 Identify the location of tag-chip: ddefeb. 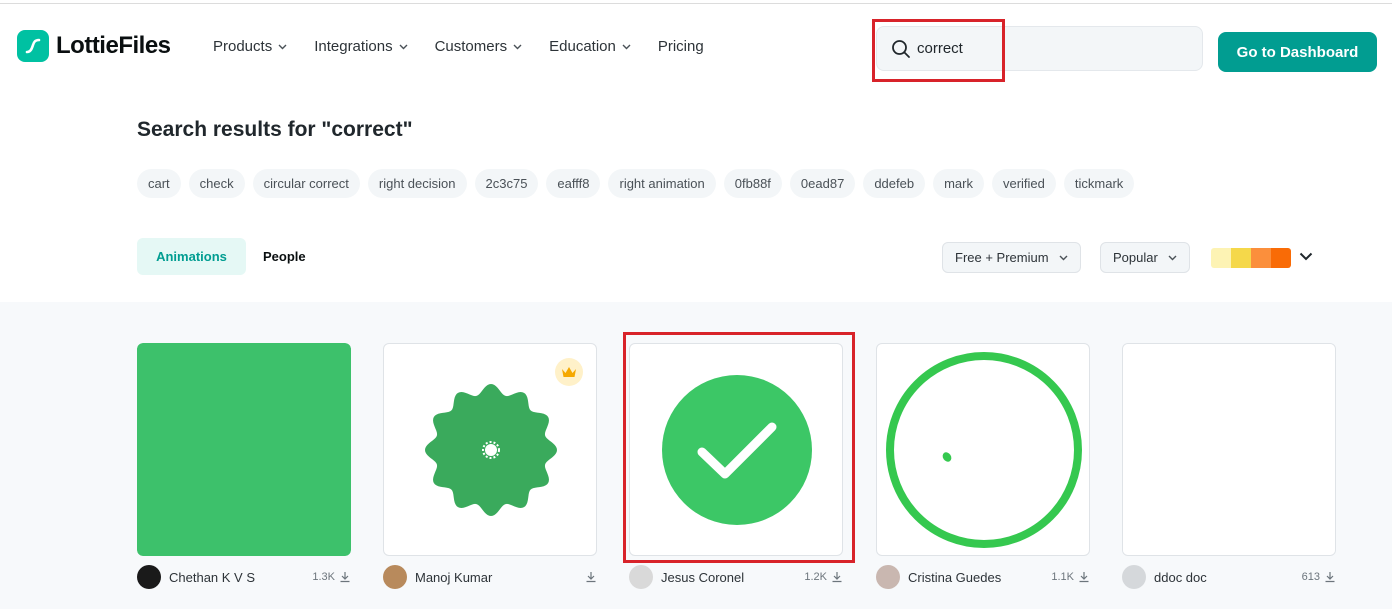
(894, 183).